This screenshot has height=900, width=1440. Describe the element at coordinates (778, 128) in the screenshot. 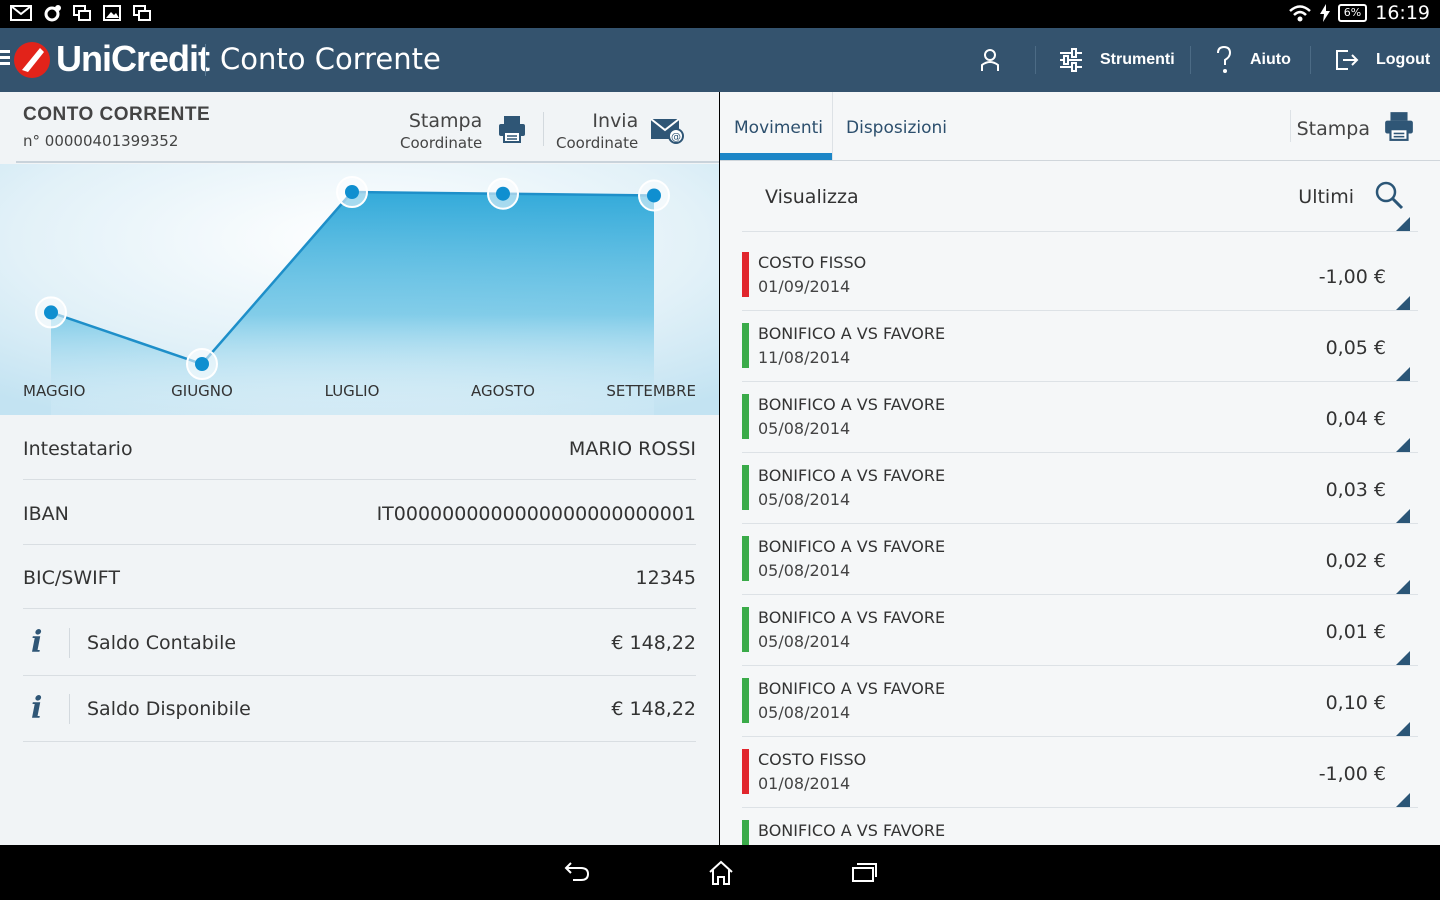

I see `tab-movimenti: Movimenti` at that location.